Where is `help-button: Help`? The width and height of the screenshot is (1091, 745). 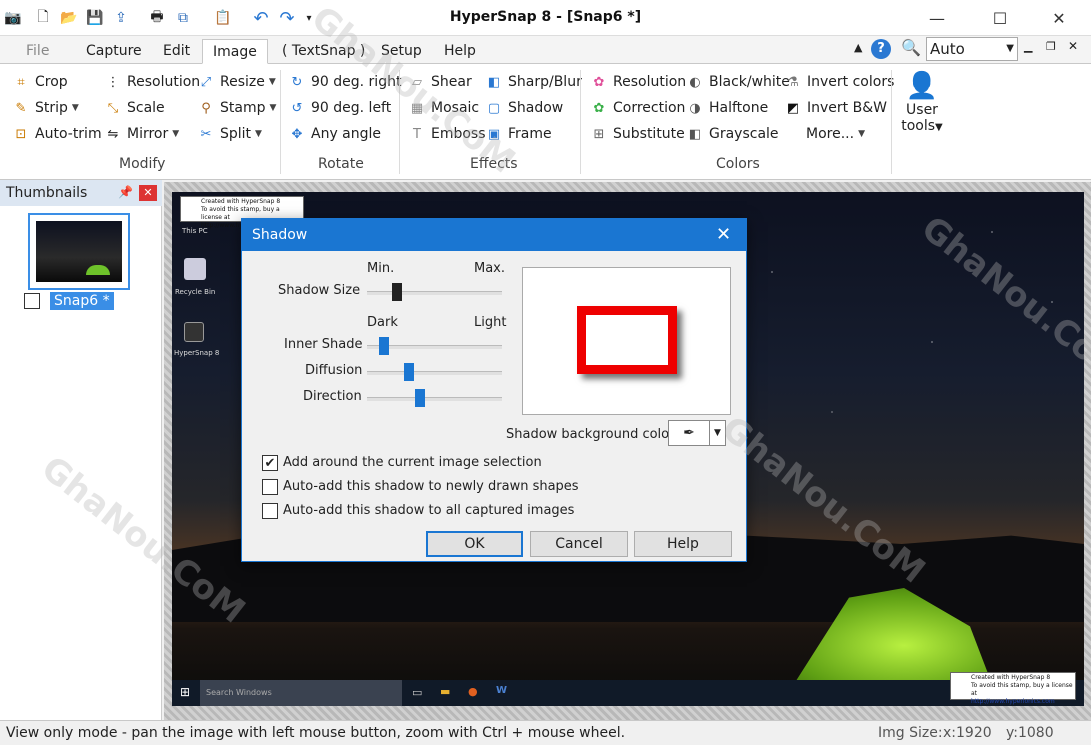 help-button: Help is located at coordinates (683, 544).